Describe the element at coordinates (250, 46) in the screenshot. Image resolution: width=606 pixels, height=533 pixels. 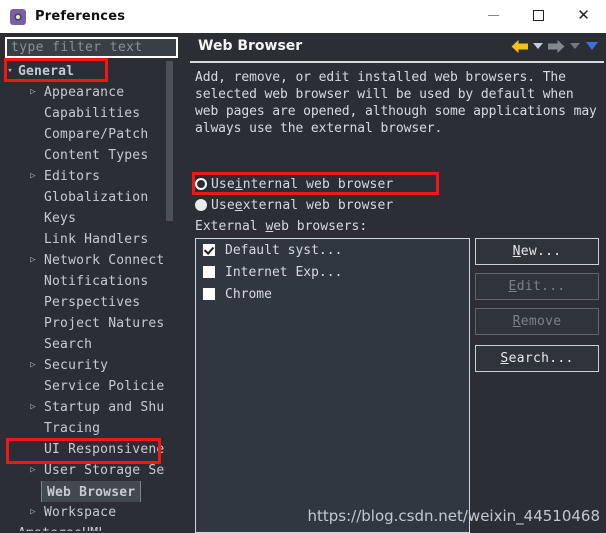
I see `page-title: Web Browser` at that location.